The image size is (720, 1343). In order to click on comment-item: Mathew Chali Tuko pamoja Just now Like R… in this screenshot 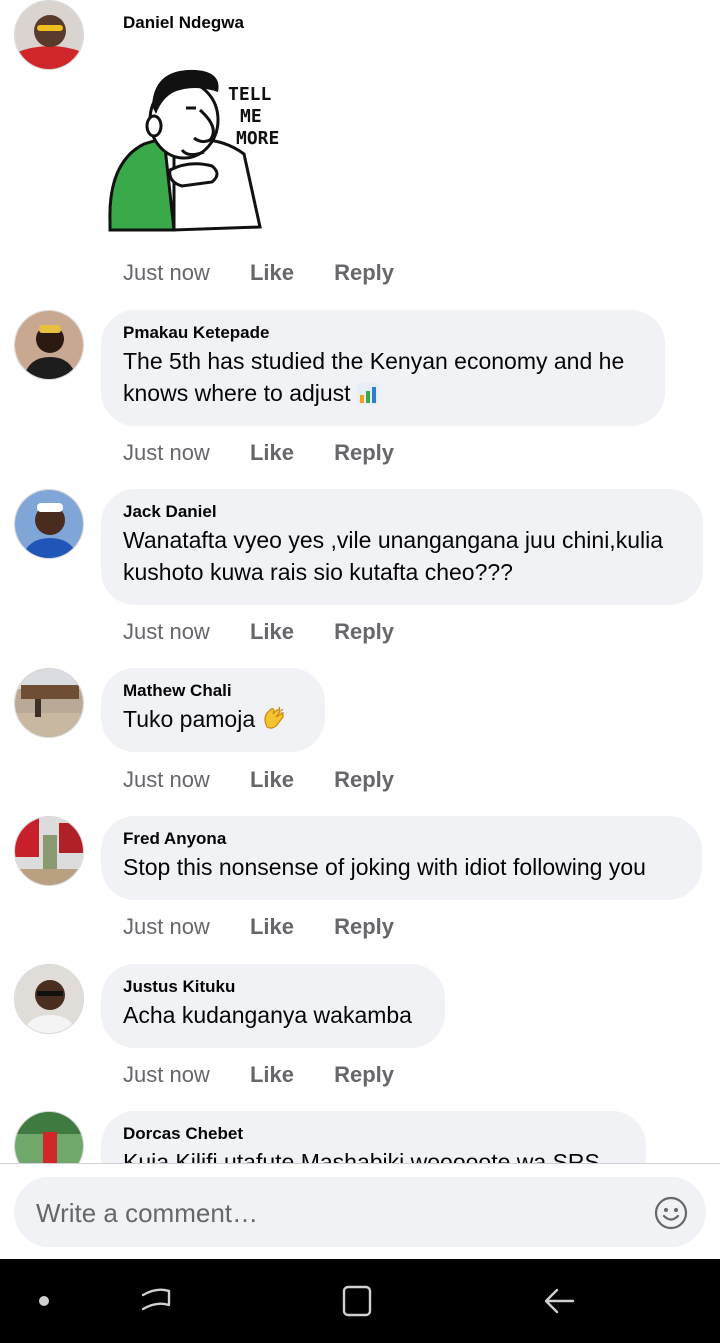, I will do `click(360, 738)`.